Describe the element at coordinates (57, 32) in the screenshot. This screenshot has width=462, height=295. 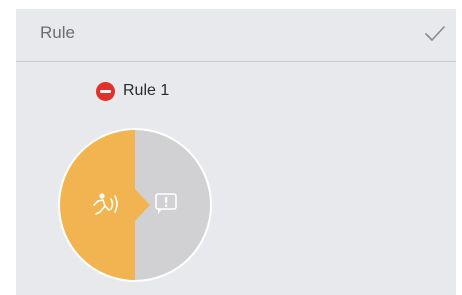
I see `page-title: Rule` at that location.